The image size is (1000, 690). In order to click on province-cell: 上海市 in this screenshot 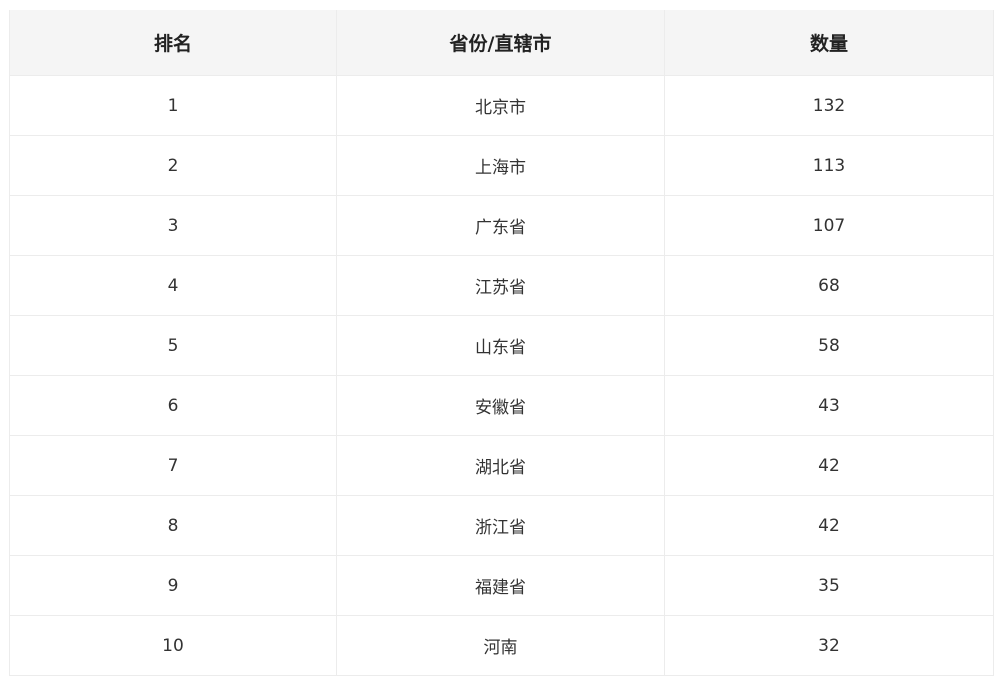, I will do `click(500, 165)`.